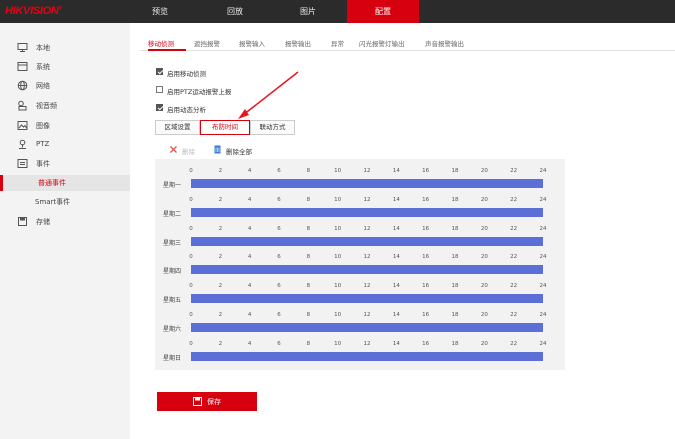  I want to click on sidebar-item-label: Smart事件, so click(53, 202).